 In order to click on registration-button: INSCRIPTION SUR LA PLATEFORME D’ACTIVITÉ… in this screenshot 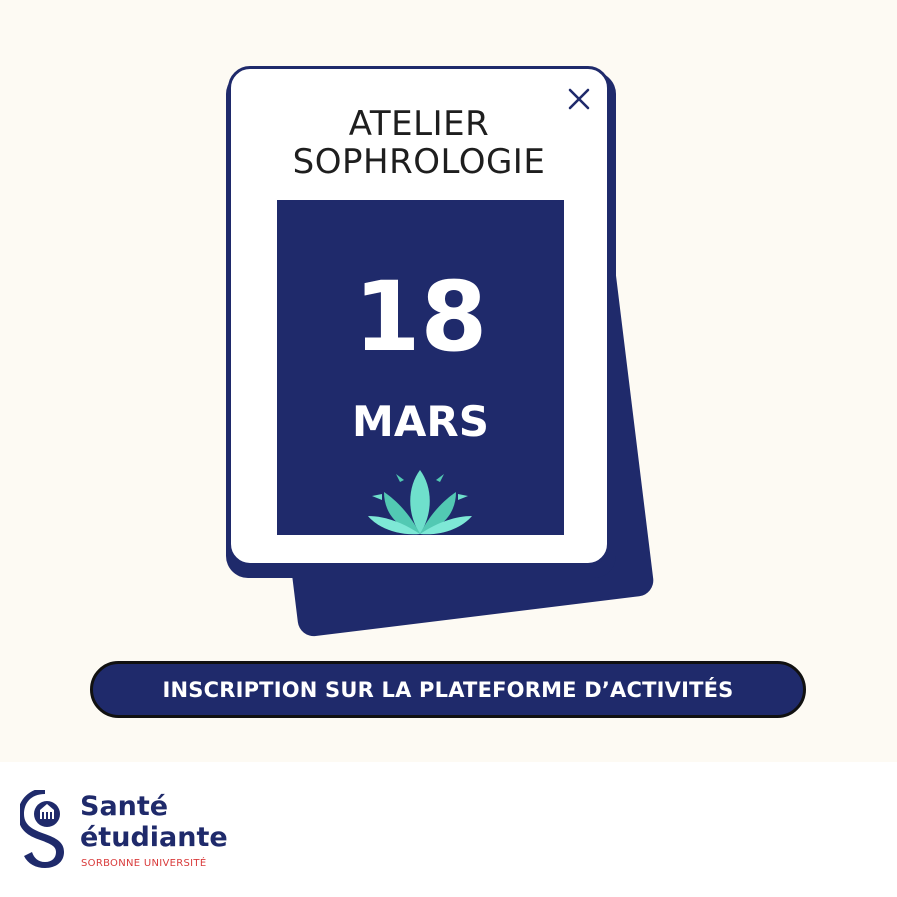, I will do `click(448, 689)`.